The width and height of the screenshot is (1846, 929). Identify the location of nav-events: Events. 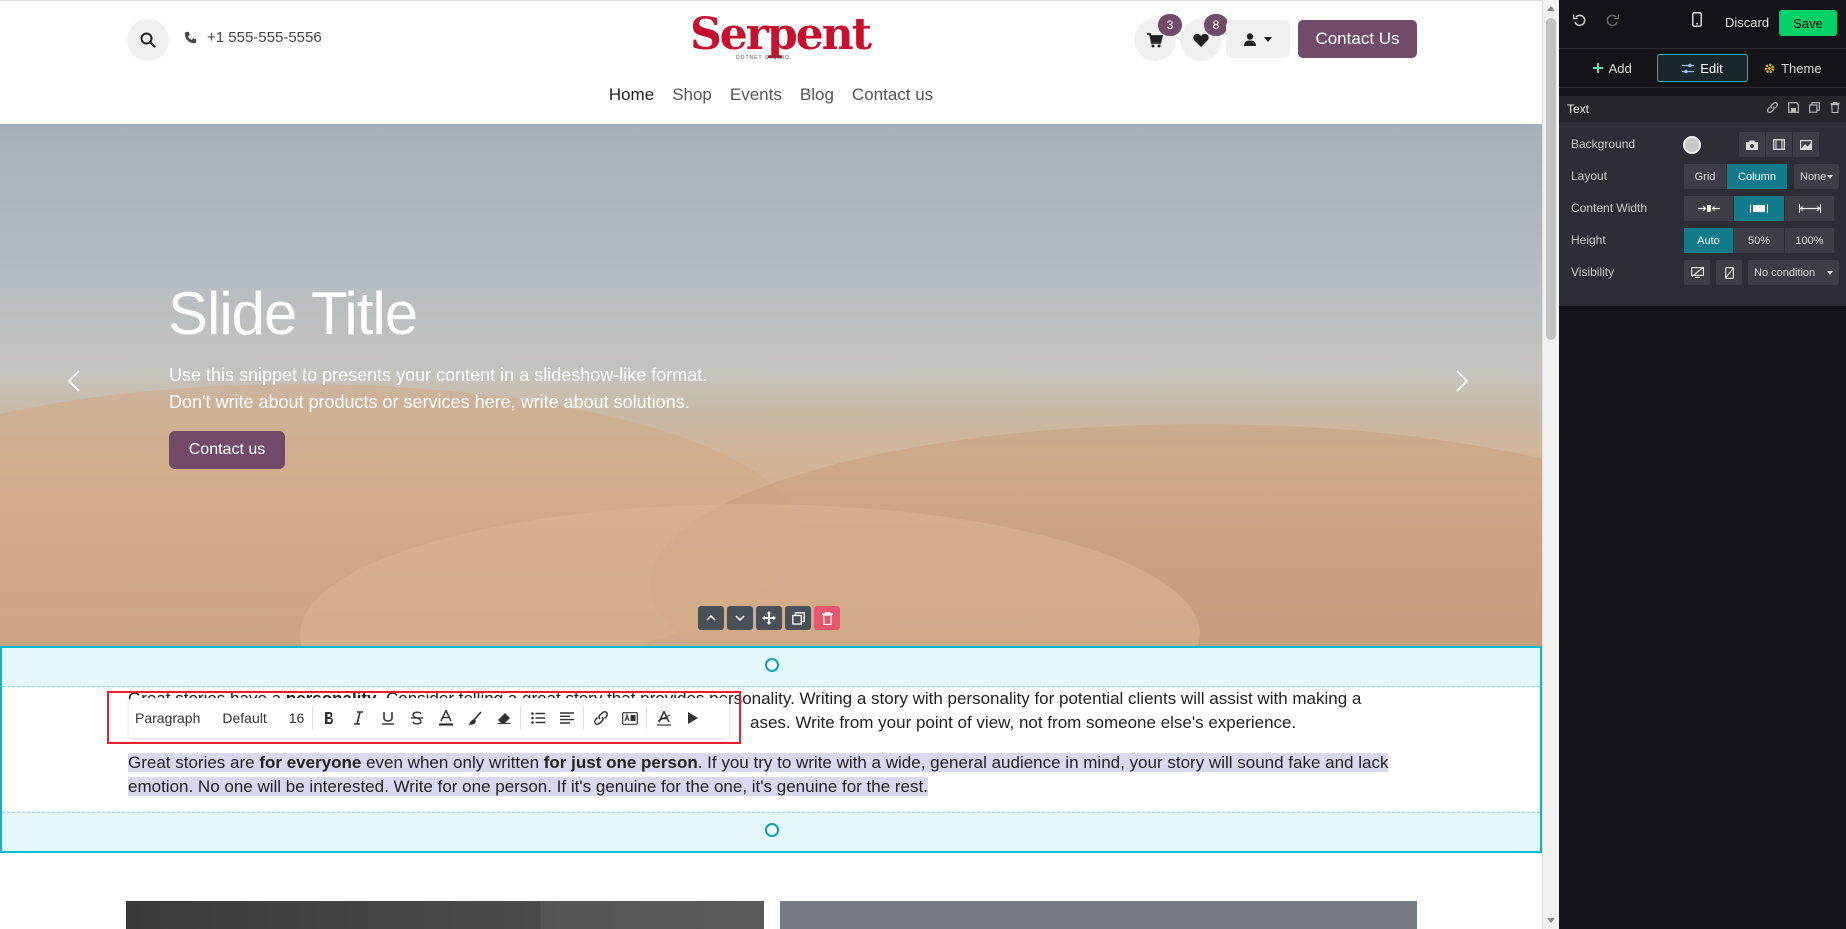
(756, 95).